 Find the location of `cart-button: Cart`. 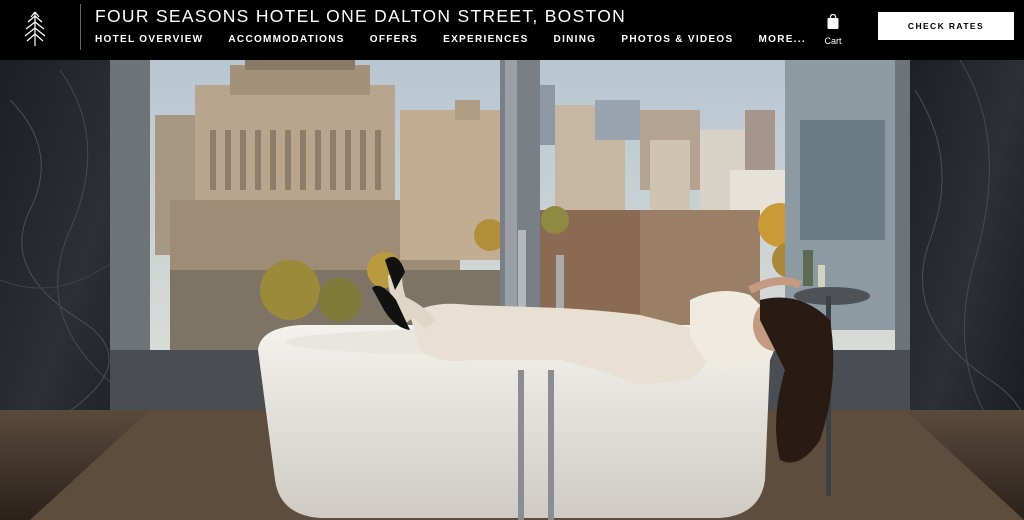

cart-button: Cart is located at coordinates (833, 29).